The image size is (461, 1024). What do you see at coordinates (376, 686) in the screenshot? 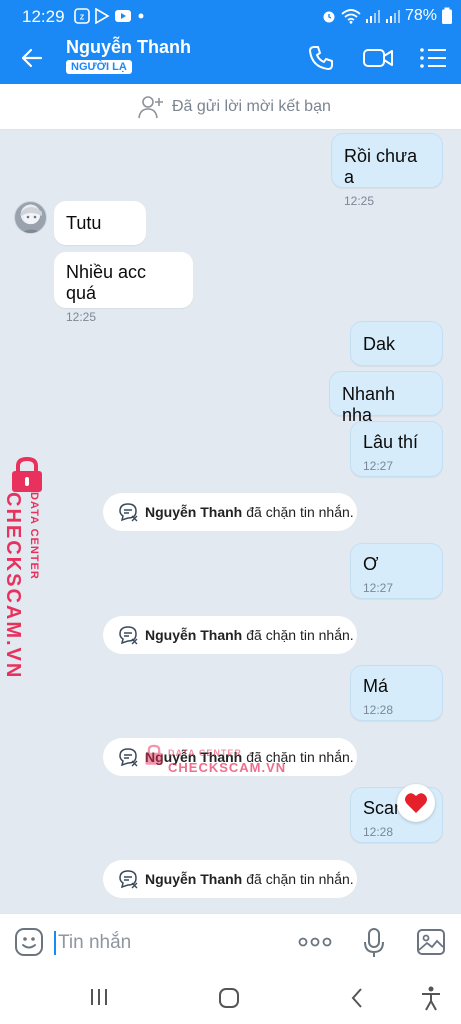
I see `message-text: Má` at bounding box center [376, 686].